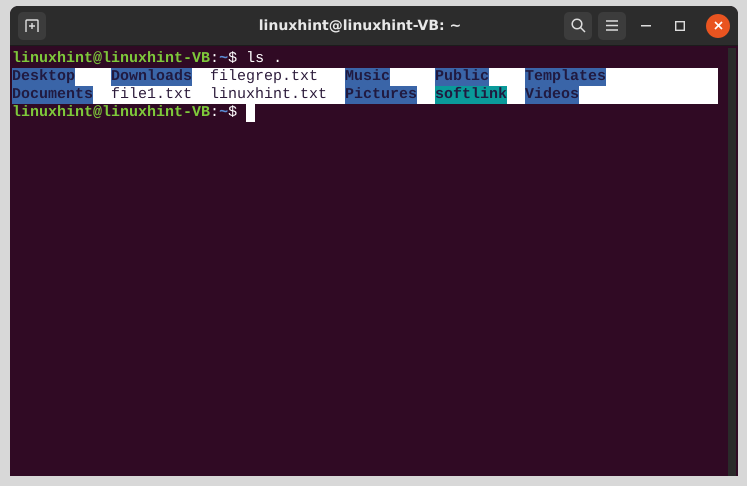 This screenshot has width=747, height=486. I want to click on menu-button, so click(612, 26).